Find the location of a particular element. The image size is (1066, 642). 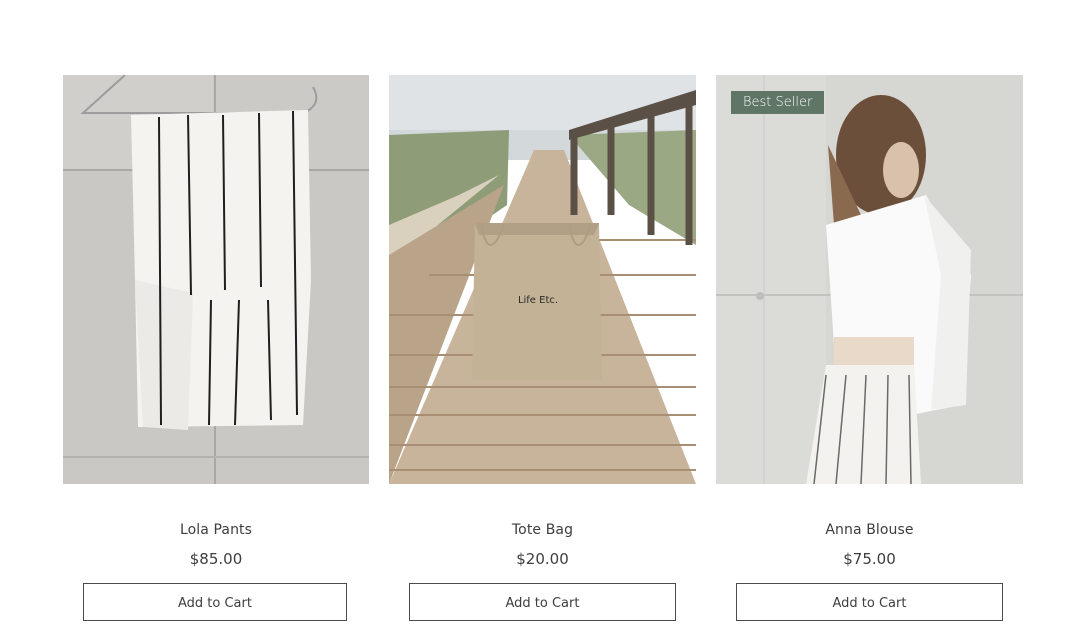

product-name: Tote Bag is located at coordinates (542, 530).